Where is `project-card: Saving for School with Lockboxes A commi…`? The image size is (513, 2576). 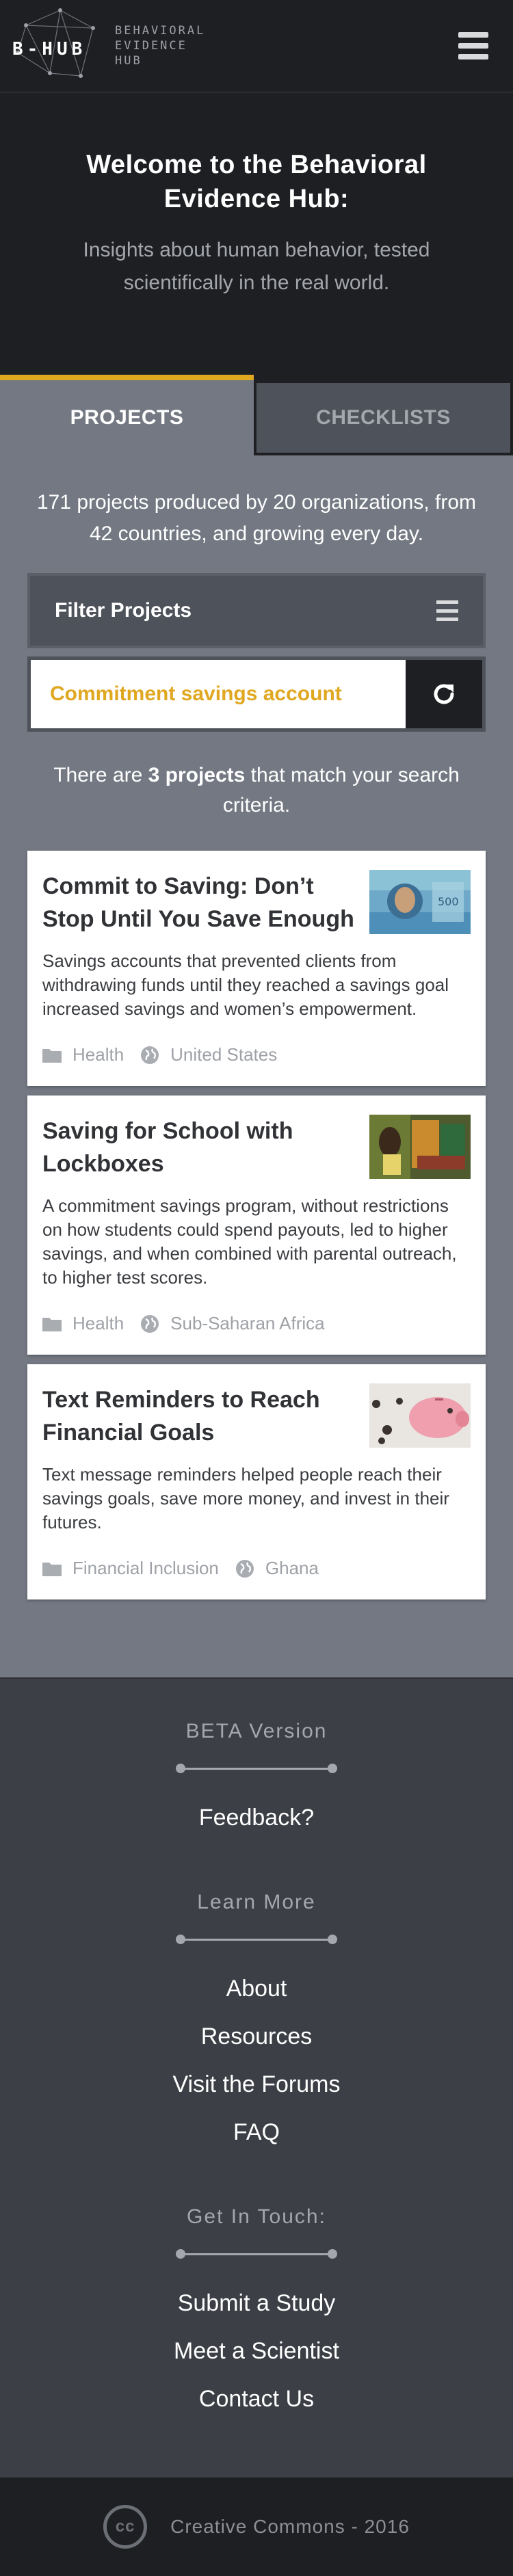 project-card: Saving for School with Lockboxes A commi… is located at coordinates (256, 1225).